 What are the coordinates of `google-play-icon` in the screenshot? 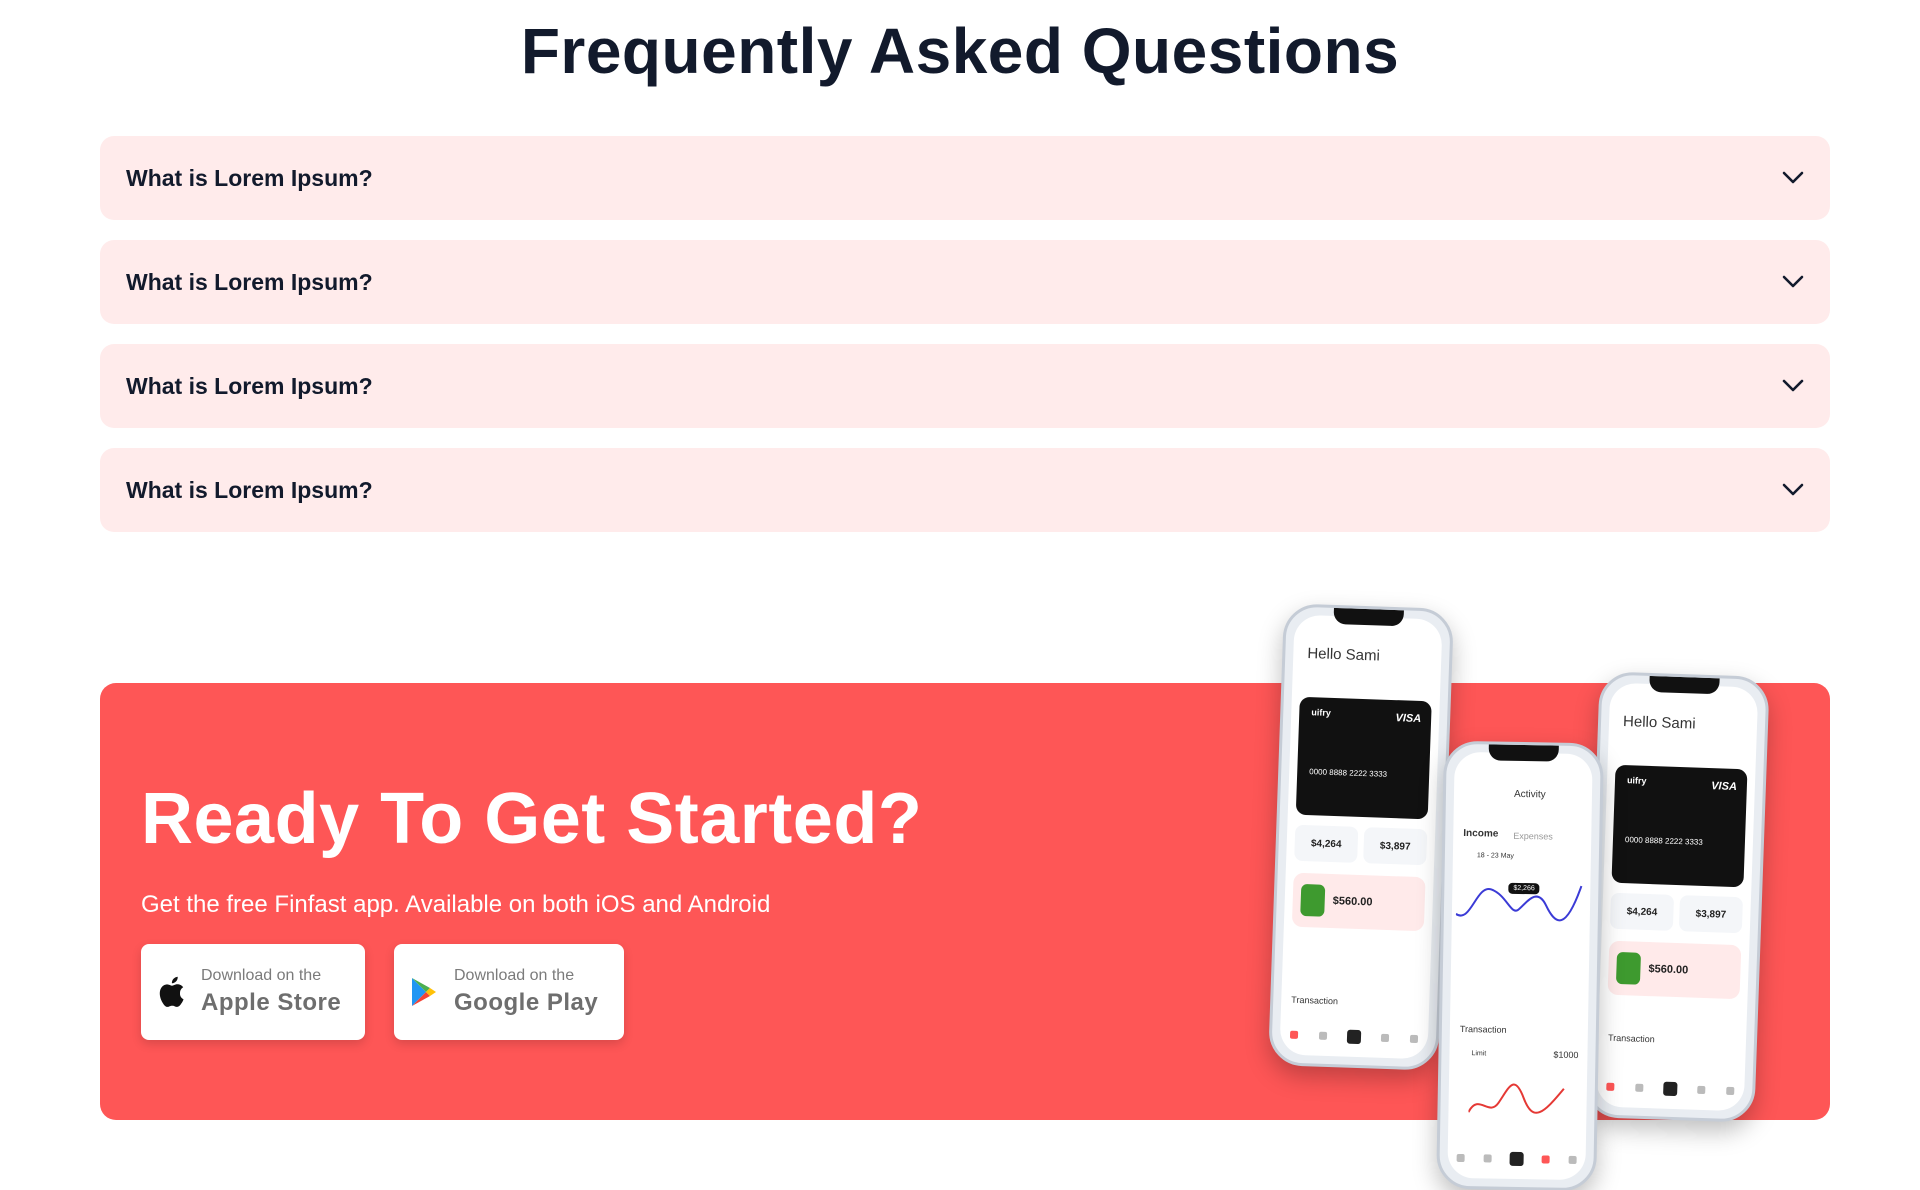 It's located at (424, 992).